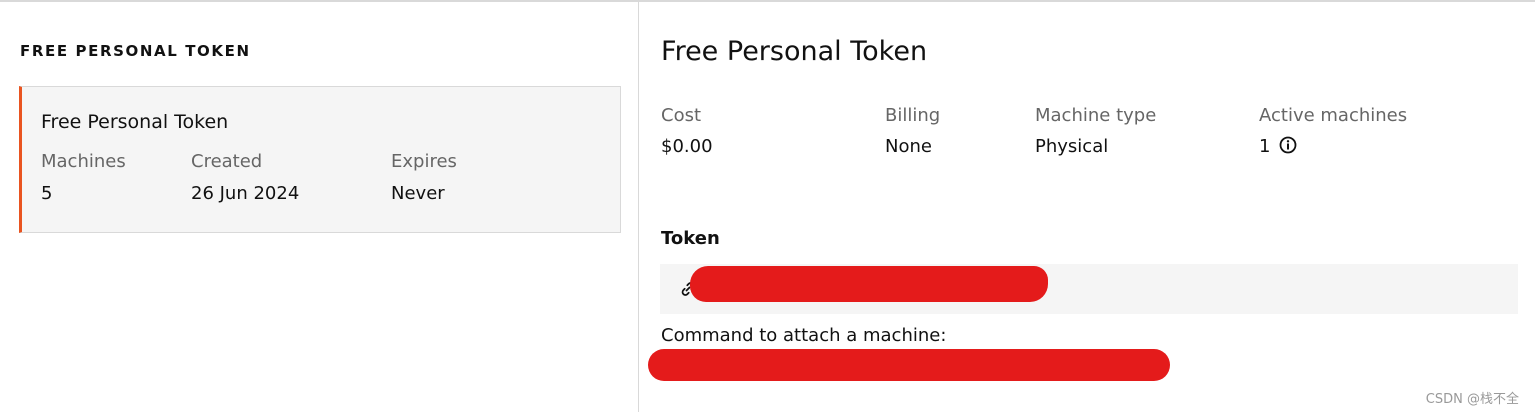 This screenshot has height=412, width=1535. I want to click on active-machines-label: Active machines, so click(1333, 115).